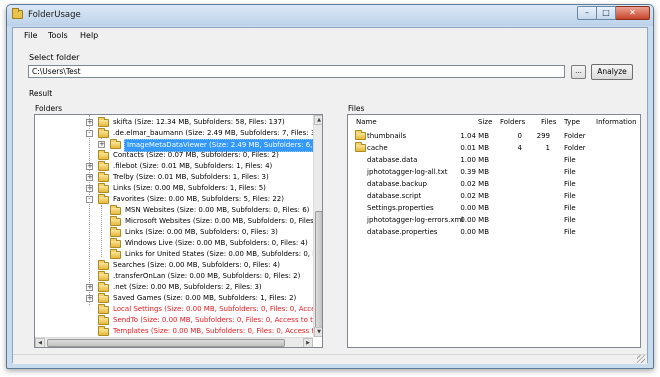 The width and height of the screenshot is (660, 377). I want to click on table-row: database.backup 0.02 MB File, so click(494, 184).